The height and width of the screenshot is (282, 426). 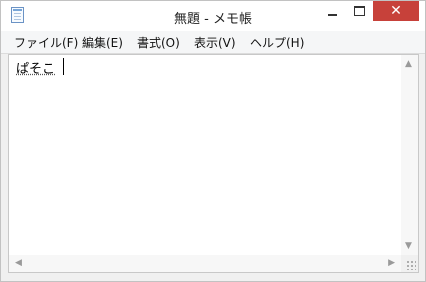 I want to click on arrow-left-icon: ◀, so click(x=18, y=263).